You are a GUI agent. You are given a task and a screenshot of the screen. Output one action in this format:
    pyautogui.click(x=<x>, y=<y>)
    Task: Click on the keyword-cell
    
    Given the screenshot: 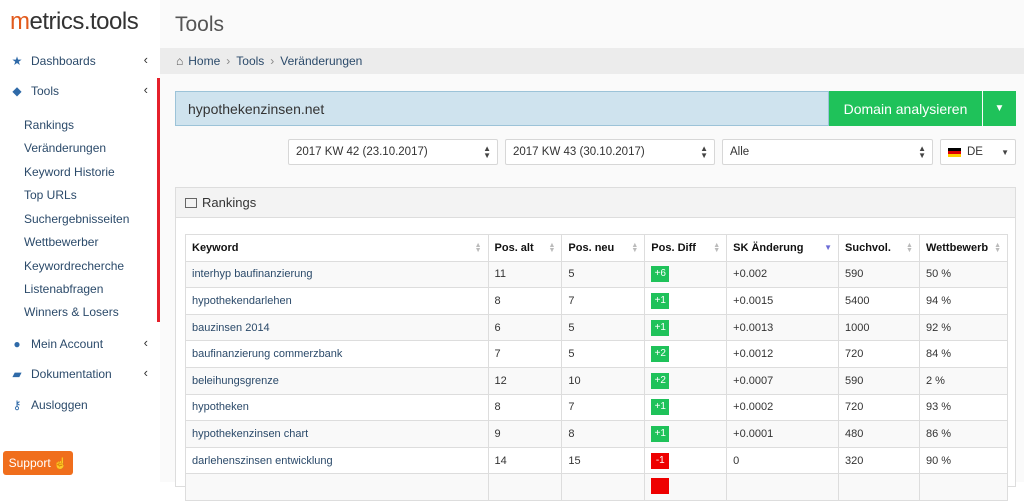 What is the action you would take?
    pyautogui.click(x=337, y=487)
    